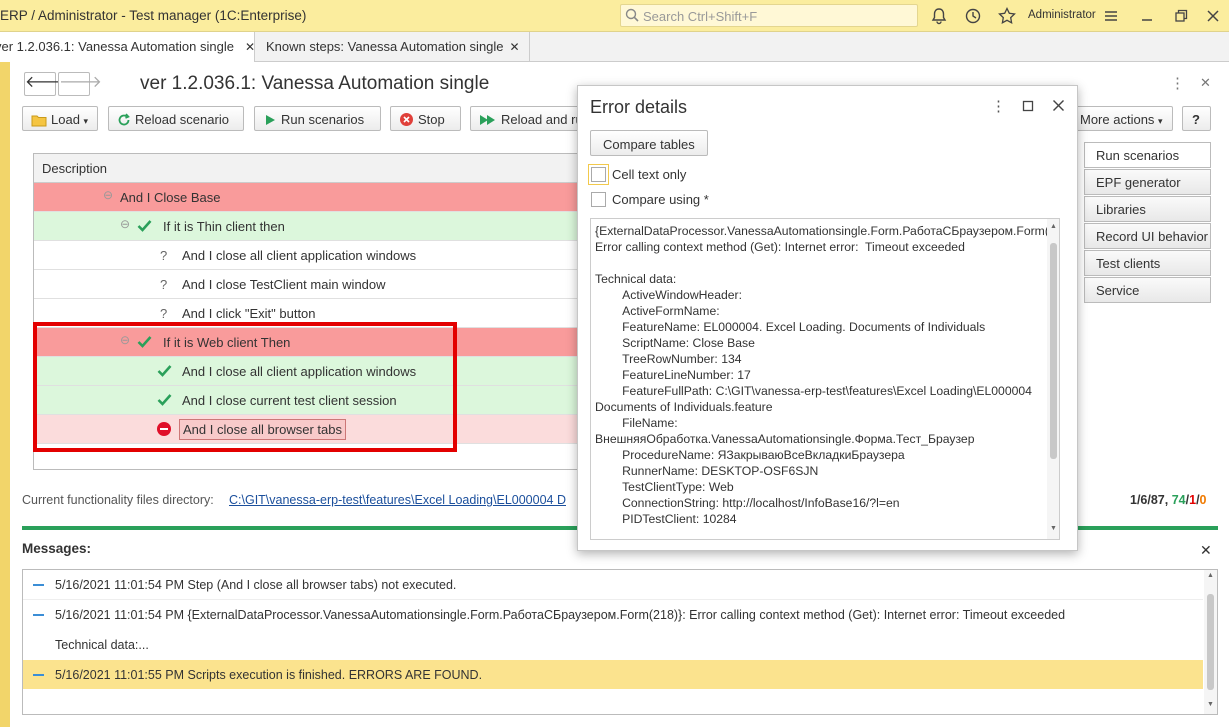 Image resolution: width=1229 pixels, height=727 pixels. What do you see at coordinates (660, 199) in the screenshot?
I see `compare-using-label: Compare using *` at bounding box center [660, 199].